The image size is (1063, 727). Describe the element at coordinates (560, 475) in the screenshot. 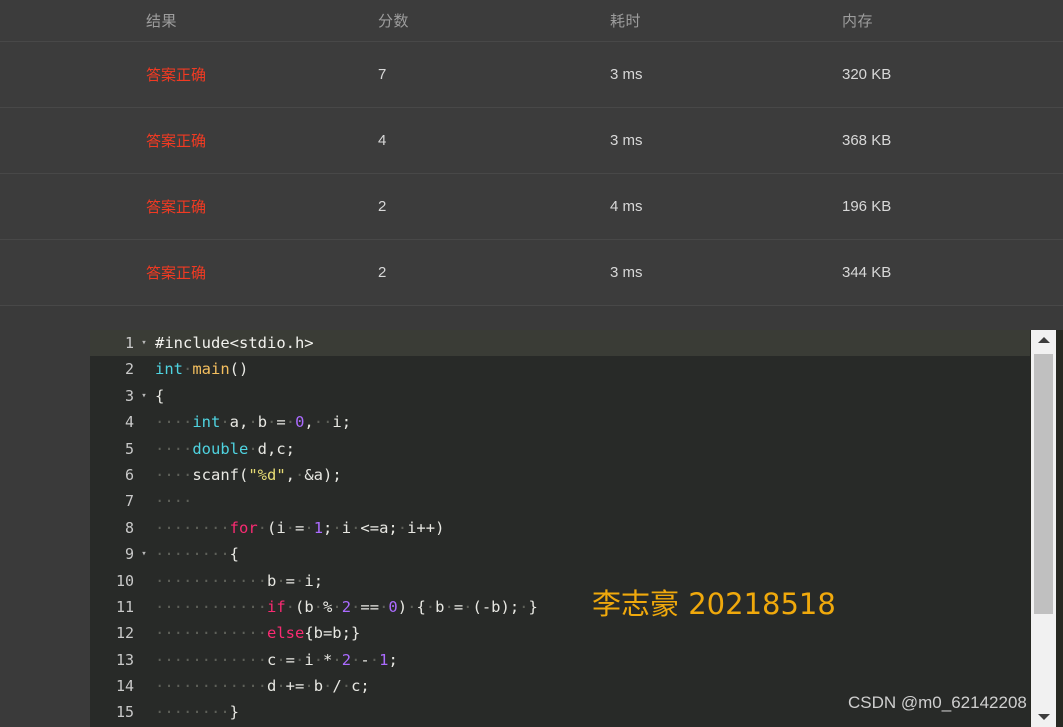

I see `code-line: 6 ····scanf("%d",·&a);` at that location.